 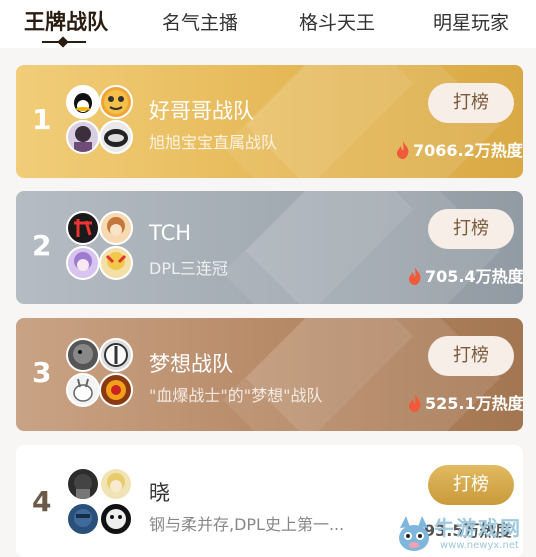 What do you see at coordinates (474, 403) in the screenshot?
I see `heat-text: 525.1万热度` at bounding box center [474, 403].